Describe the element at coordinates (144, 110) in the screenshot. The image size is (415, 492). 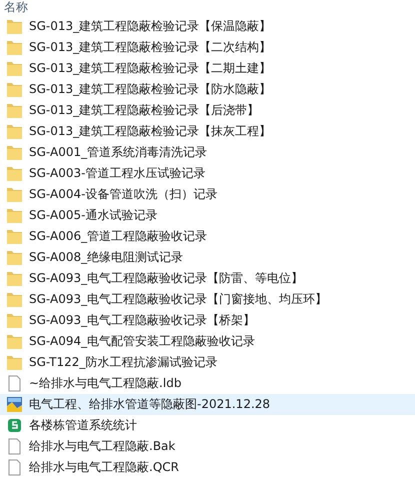
I see `file-name: SG-013_建筑工程隐蔽检验记录【后浇带】` at that location.